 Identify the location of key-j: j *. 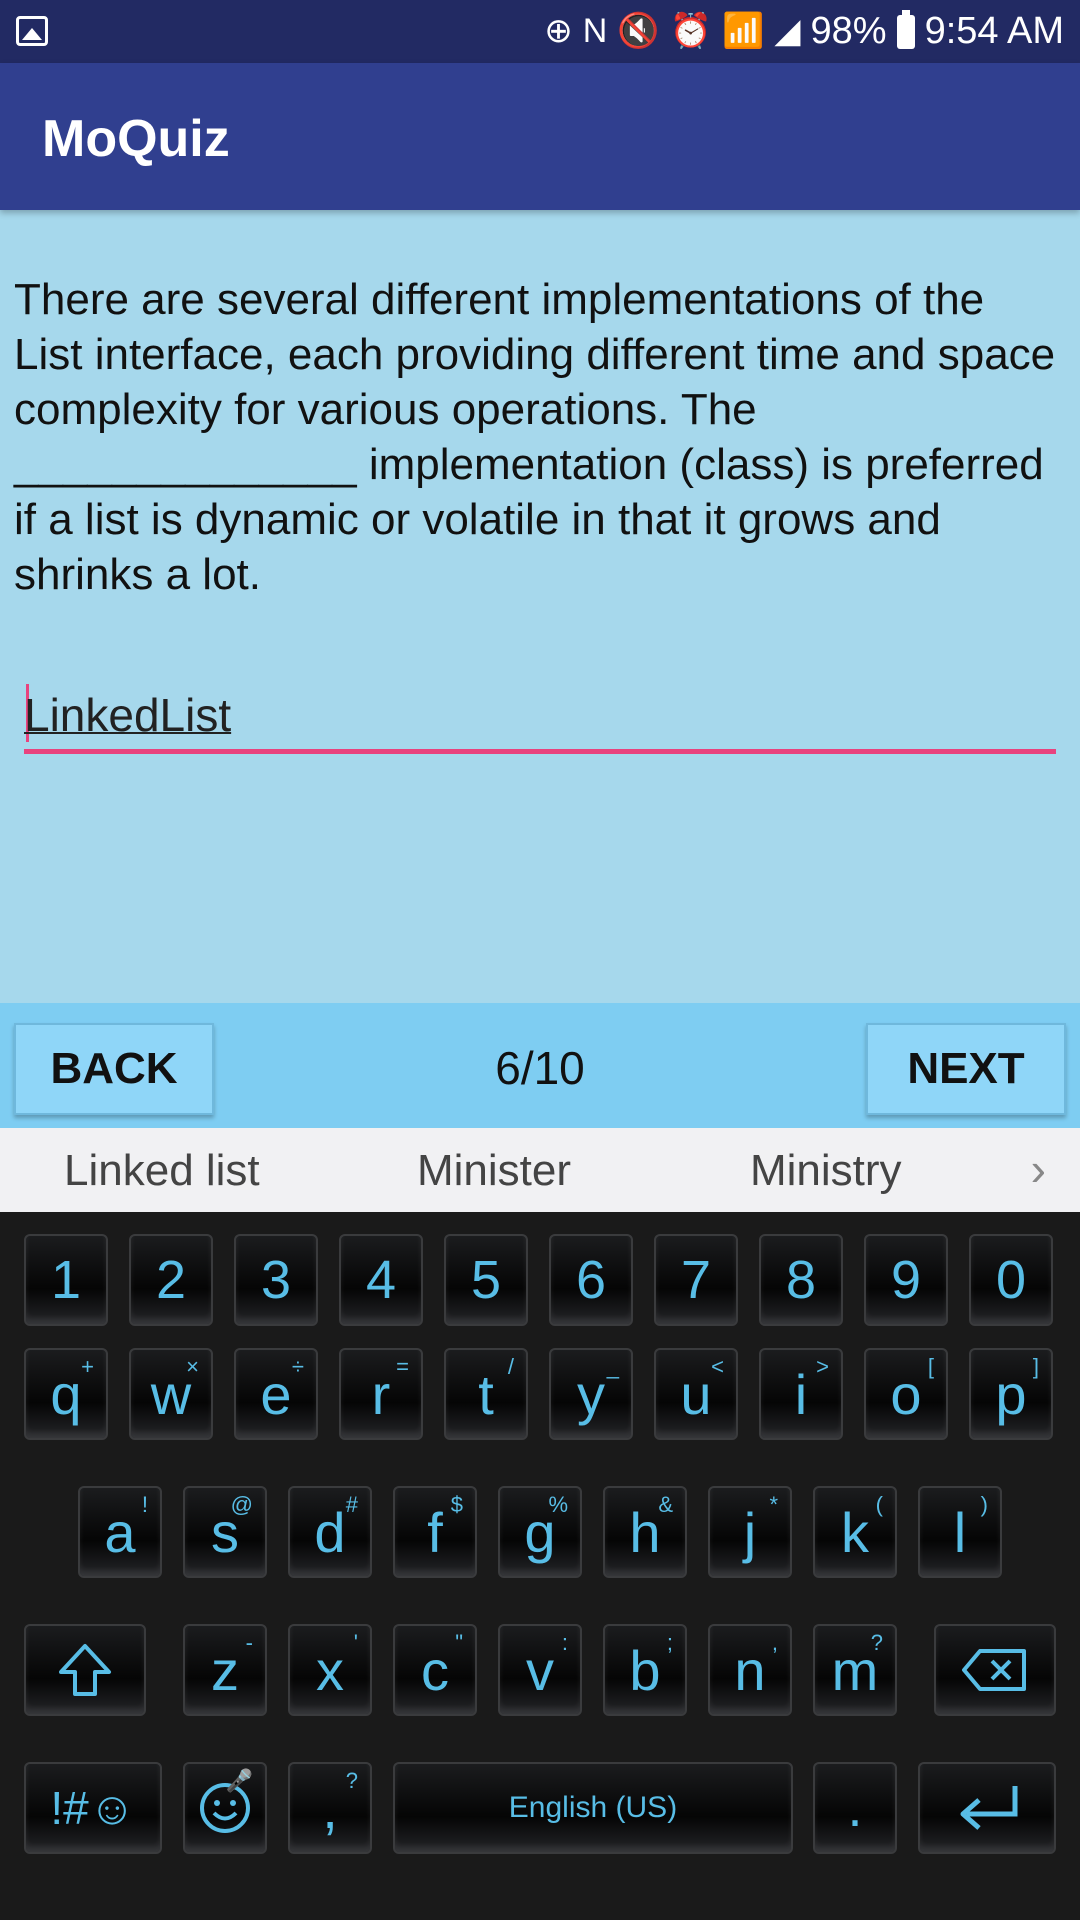
(750, 1532).